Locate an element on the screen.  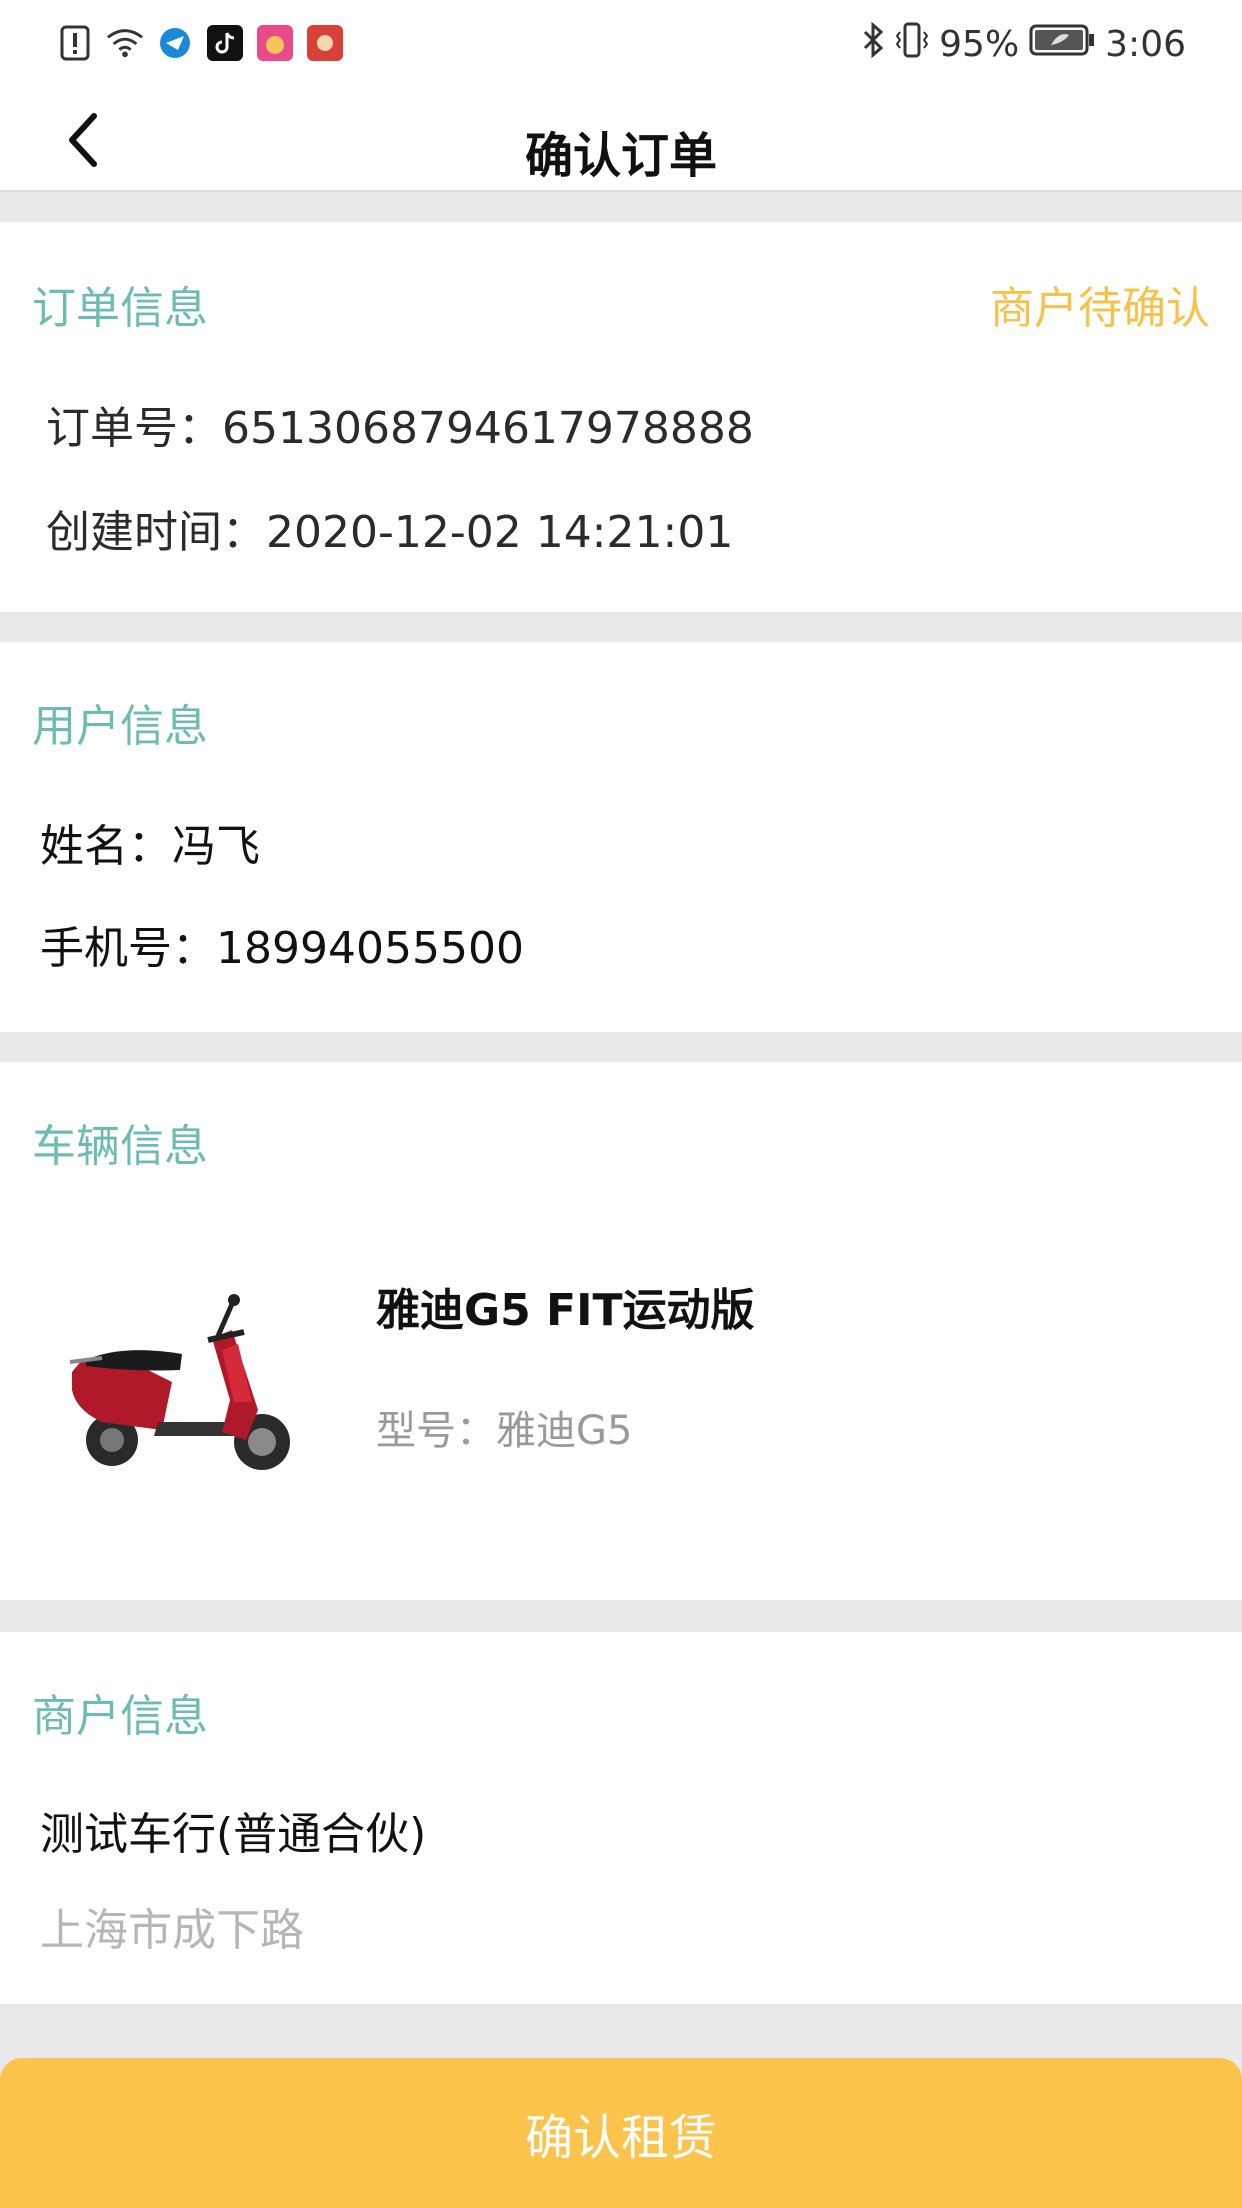
user-name-label: 姓名： is located at coordinates (106, 846).